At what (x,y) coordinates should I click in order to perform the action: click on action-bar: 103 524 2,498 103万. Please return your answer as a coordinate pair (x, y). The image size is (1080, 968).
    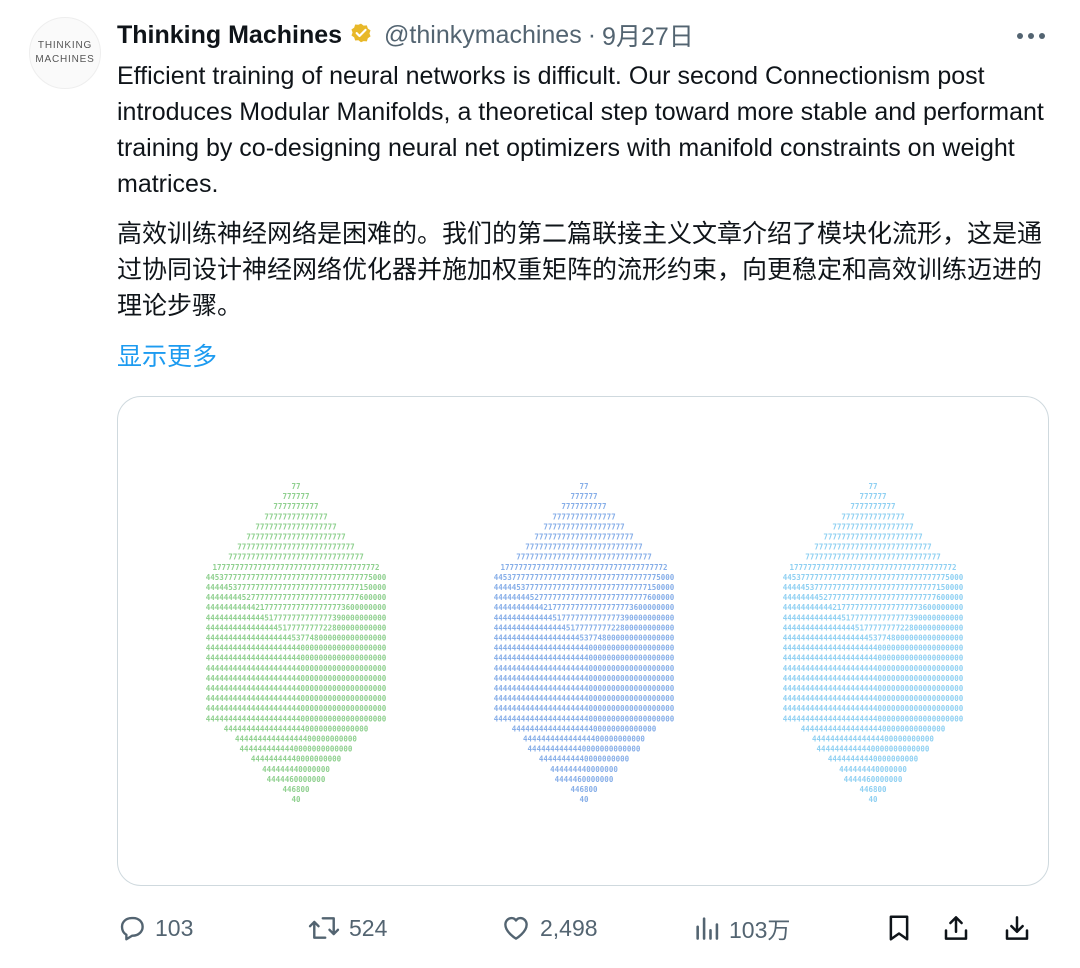
    Looking at the image, I should click on (582, 928).